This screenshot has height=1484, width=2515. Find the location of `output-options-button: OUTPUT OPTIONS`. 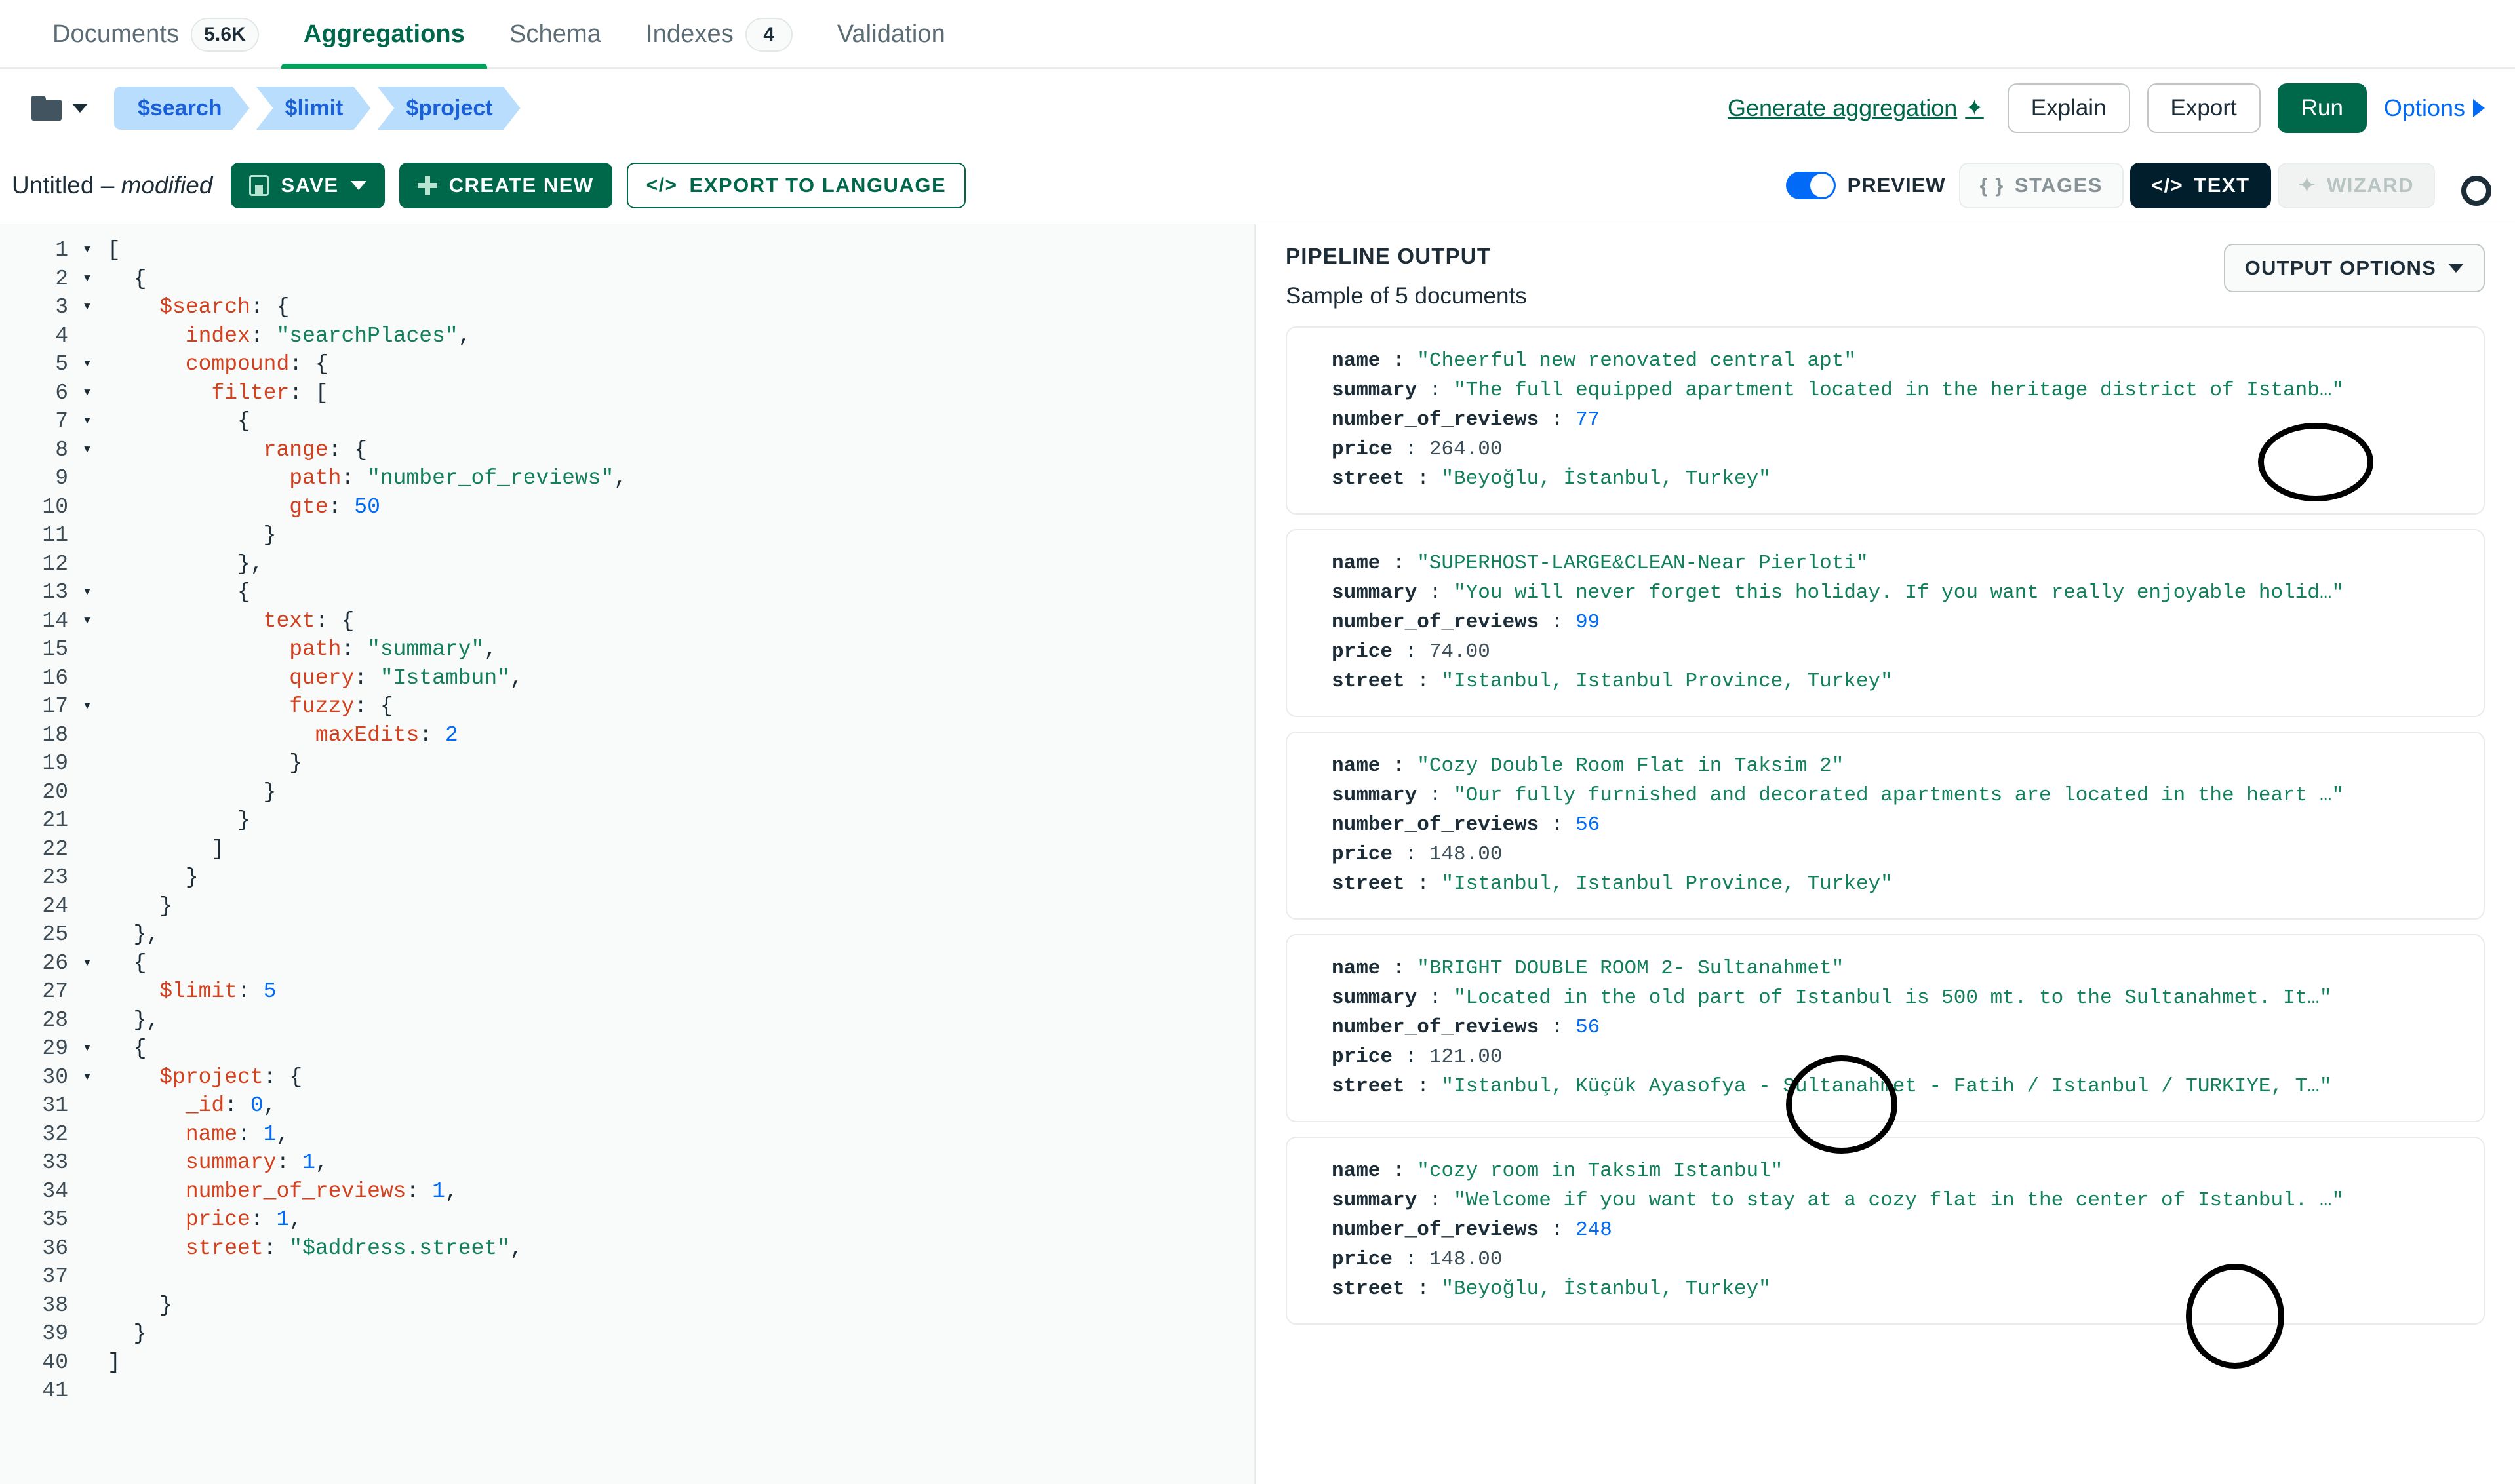

output-options-button: OUTPUT OPTIONS is located at coordinates (2354, 268).